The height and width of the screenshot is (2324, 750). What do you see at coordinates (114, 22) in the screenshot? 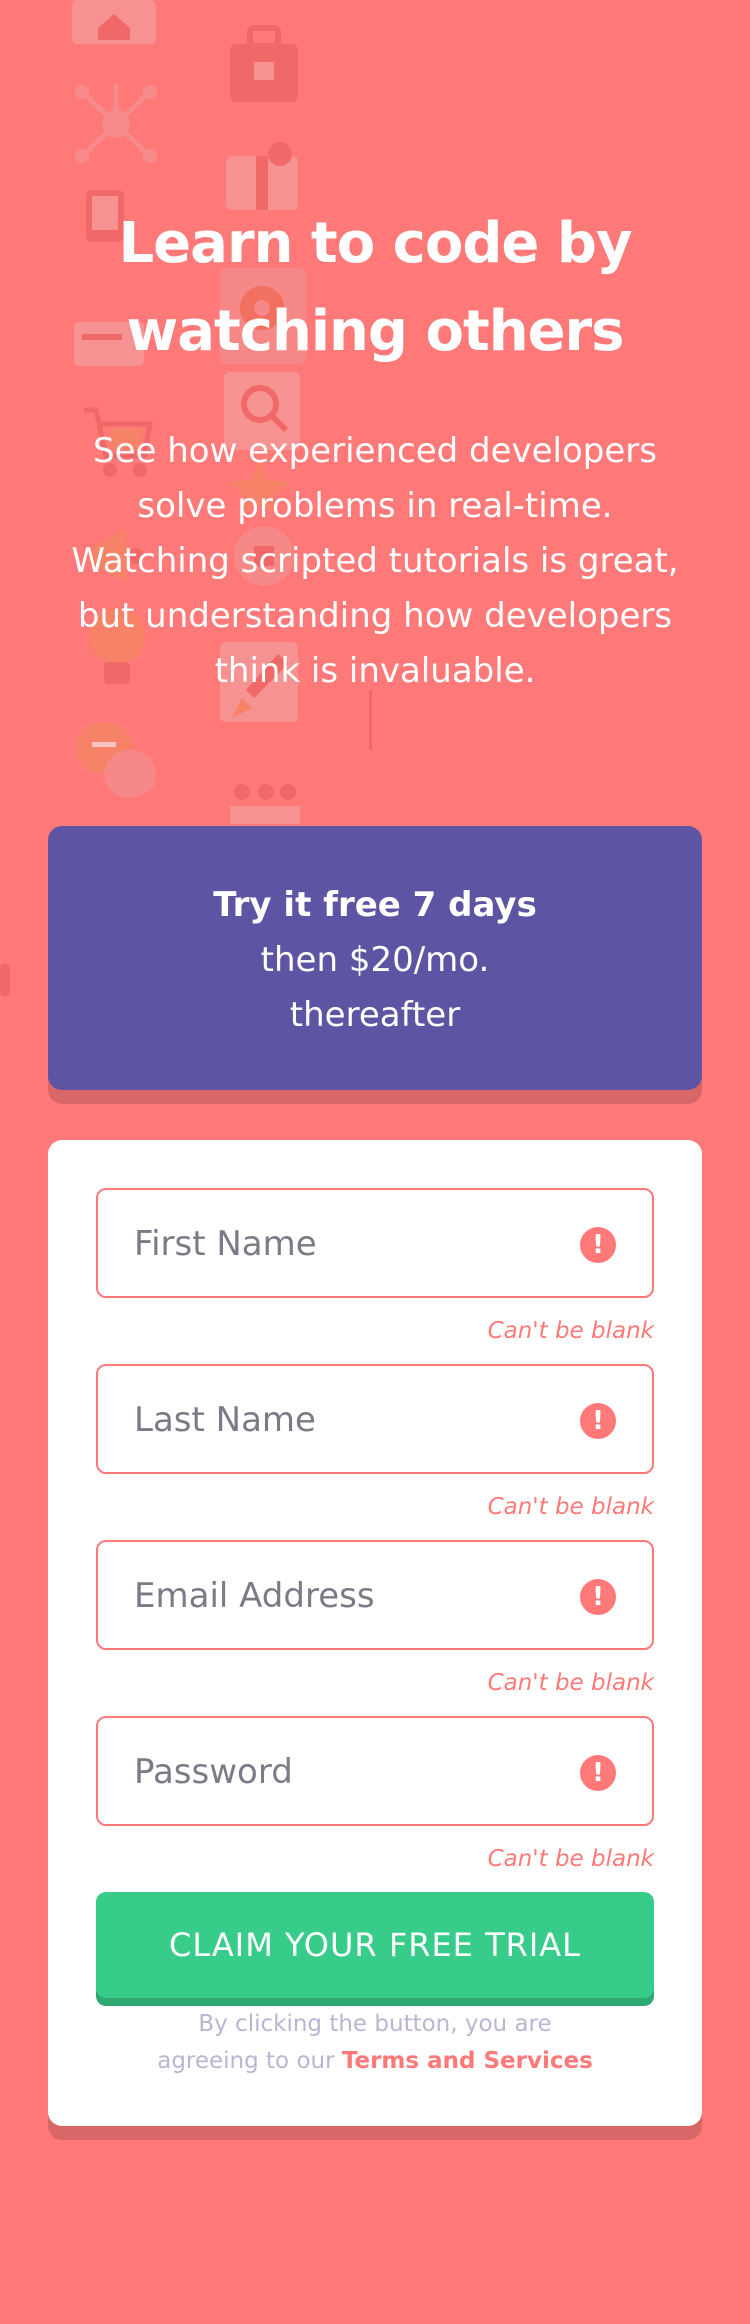
I see `home-icon` at bounding box center [114, 22].